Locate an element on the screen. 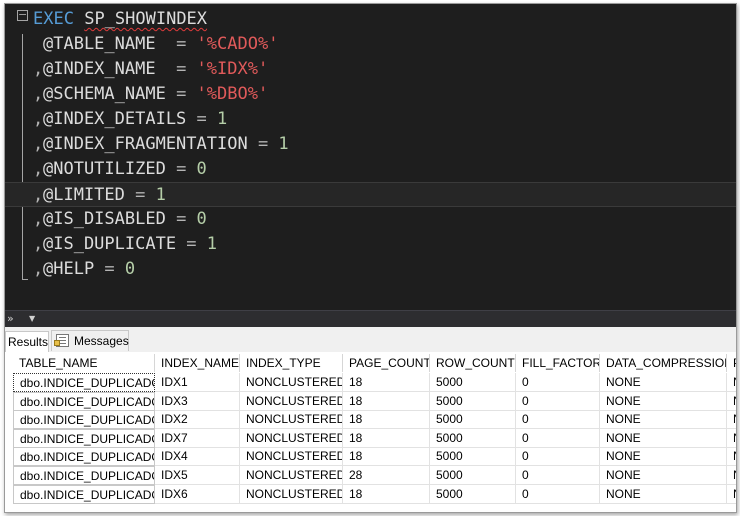  code-line: , @INDEX_DETAILS = 1 is located at coordinates (370, 119).